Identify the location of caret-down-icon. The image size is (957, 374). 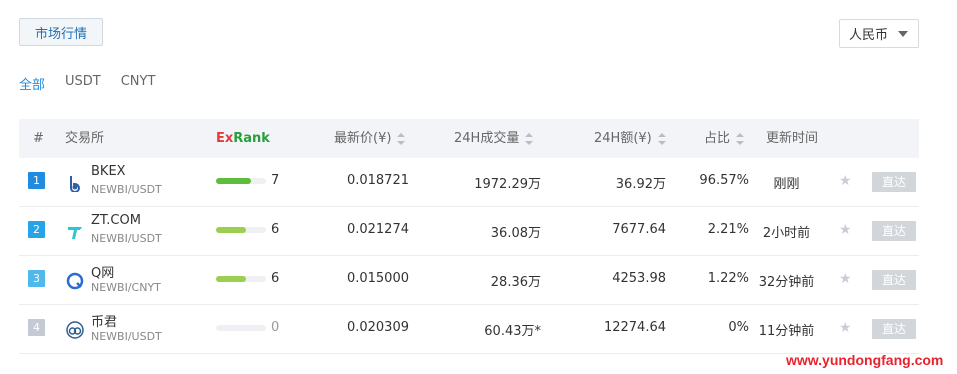
(903, 34).